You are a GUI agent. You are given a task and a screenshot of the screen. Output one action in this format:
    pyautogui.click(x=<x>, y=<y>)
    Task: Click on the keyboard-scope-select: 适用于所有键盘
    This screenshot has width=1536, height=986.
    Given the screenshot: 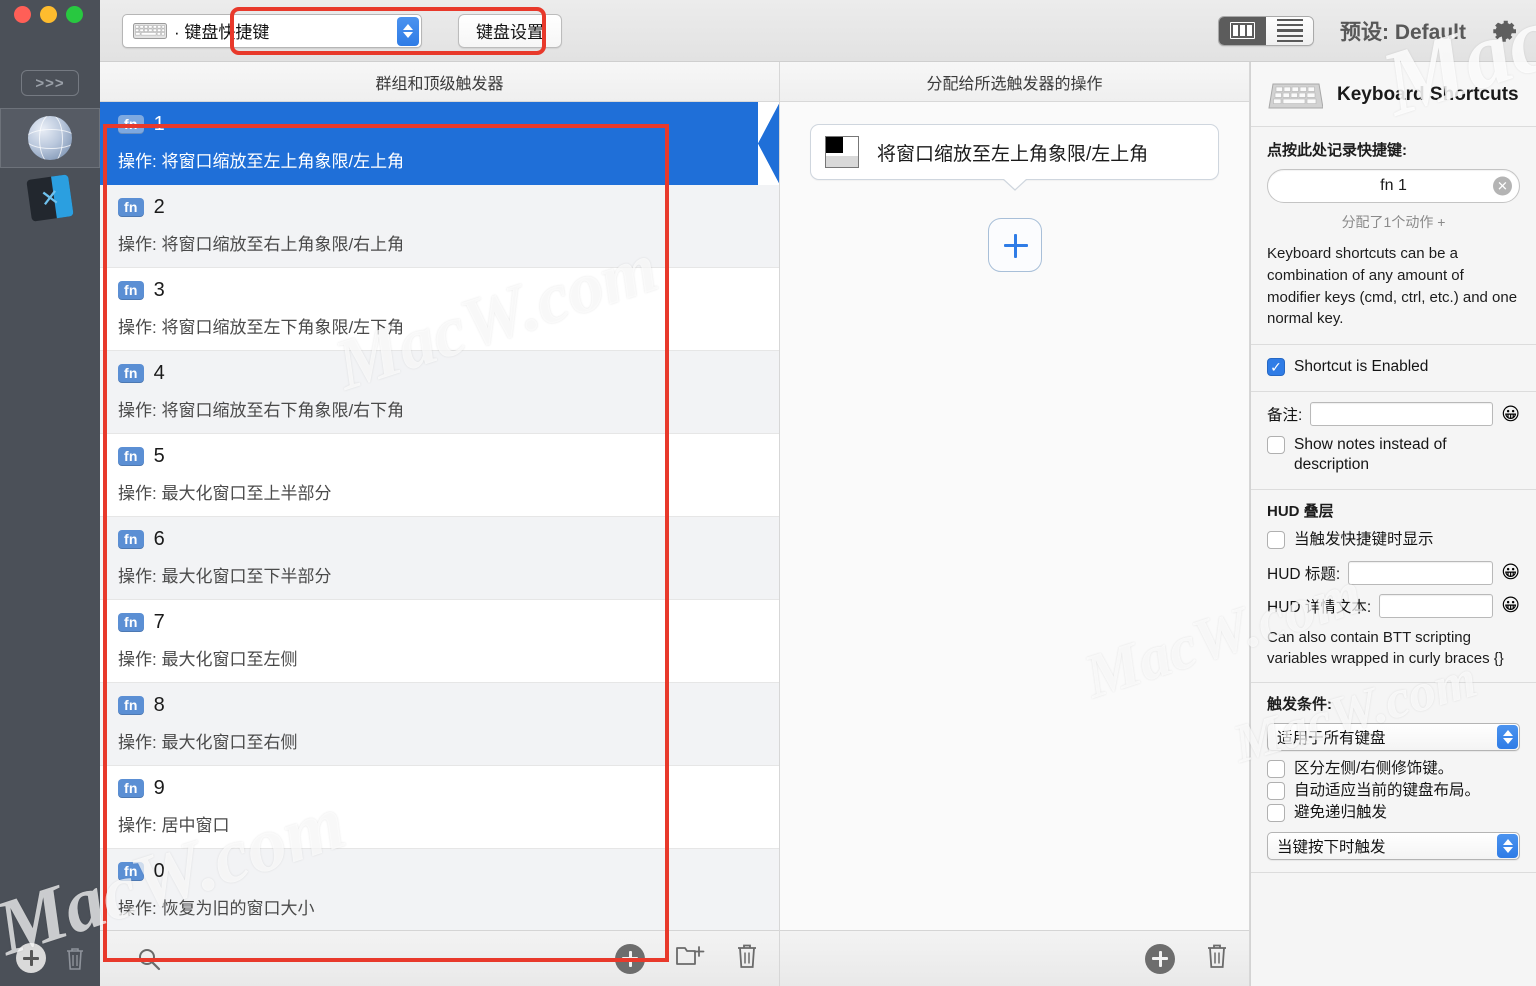 What is the action you would take?
    pyautogui.click(x=1393, y=737)
    